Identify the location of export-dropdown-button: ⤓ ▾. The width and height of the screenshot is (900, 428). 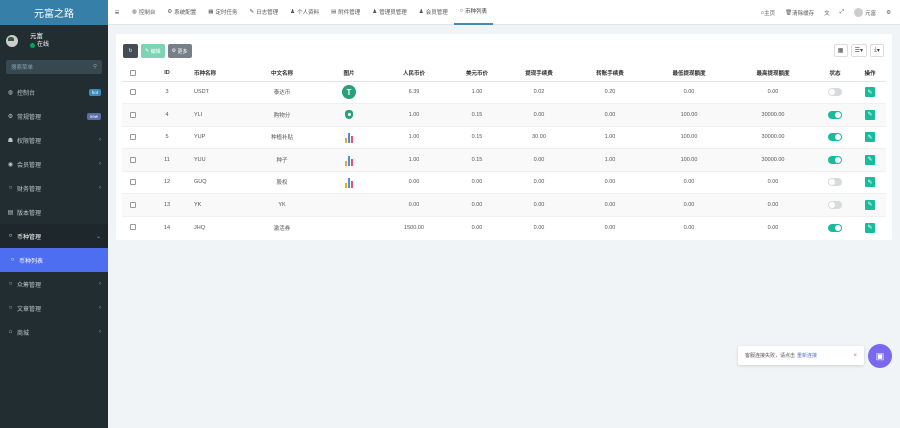
(877, 50).